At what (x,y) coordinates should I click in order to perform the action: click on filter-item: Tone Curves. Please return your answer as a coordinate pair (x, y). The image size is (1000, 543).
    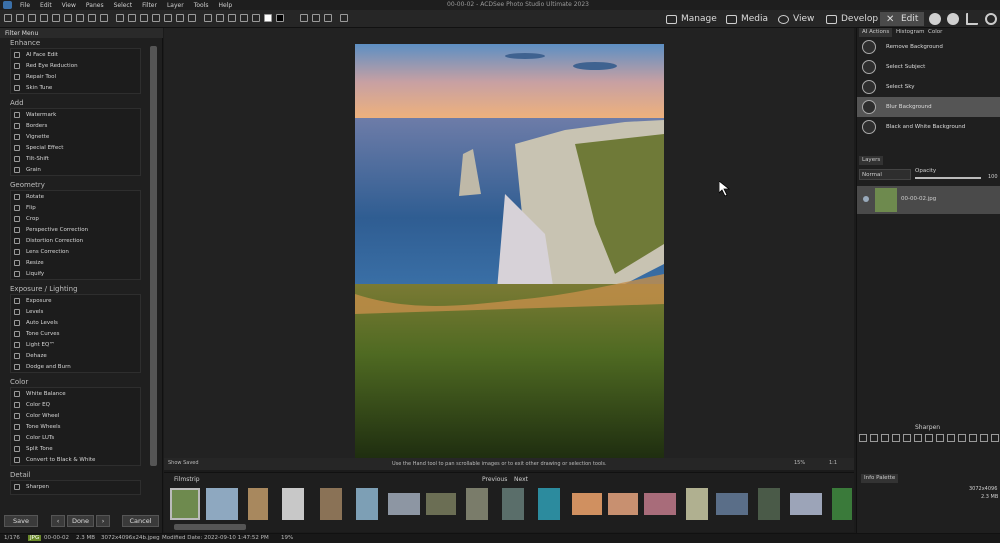
    Looking at the image, I should click on (37, 334).